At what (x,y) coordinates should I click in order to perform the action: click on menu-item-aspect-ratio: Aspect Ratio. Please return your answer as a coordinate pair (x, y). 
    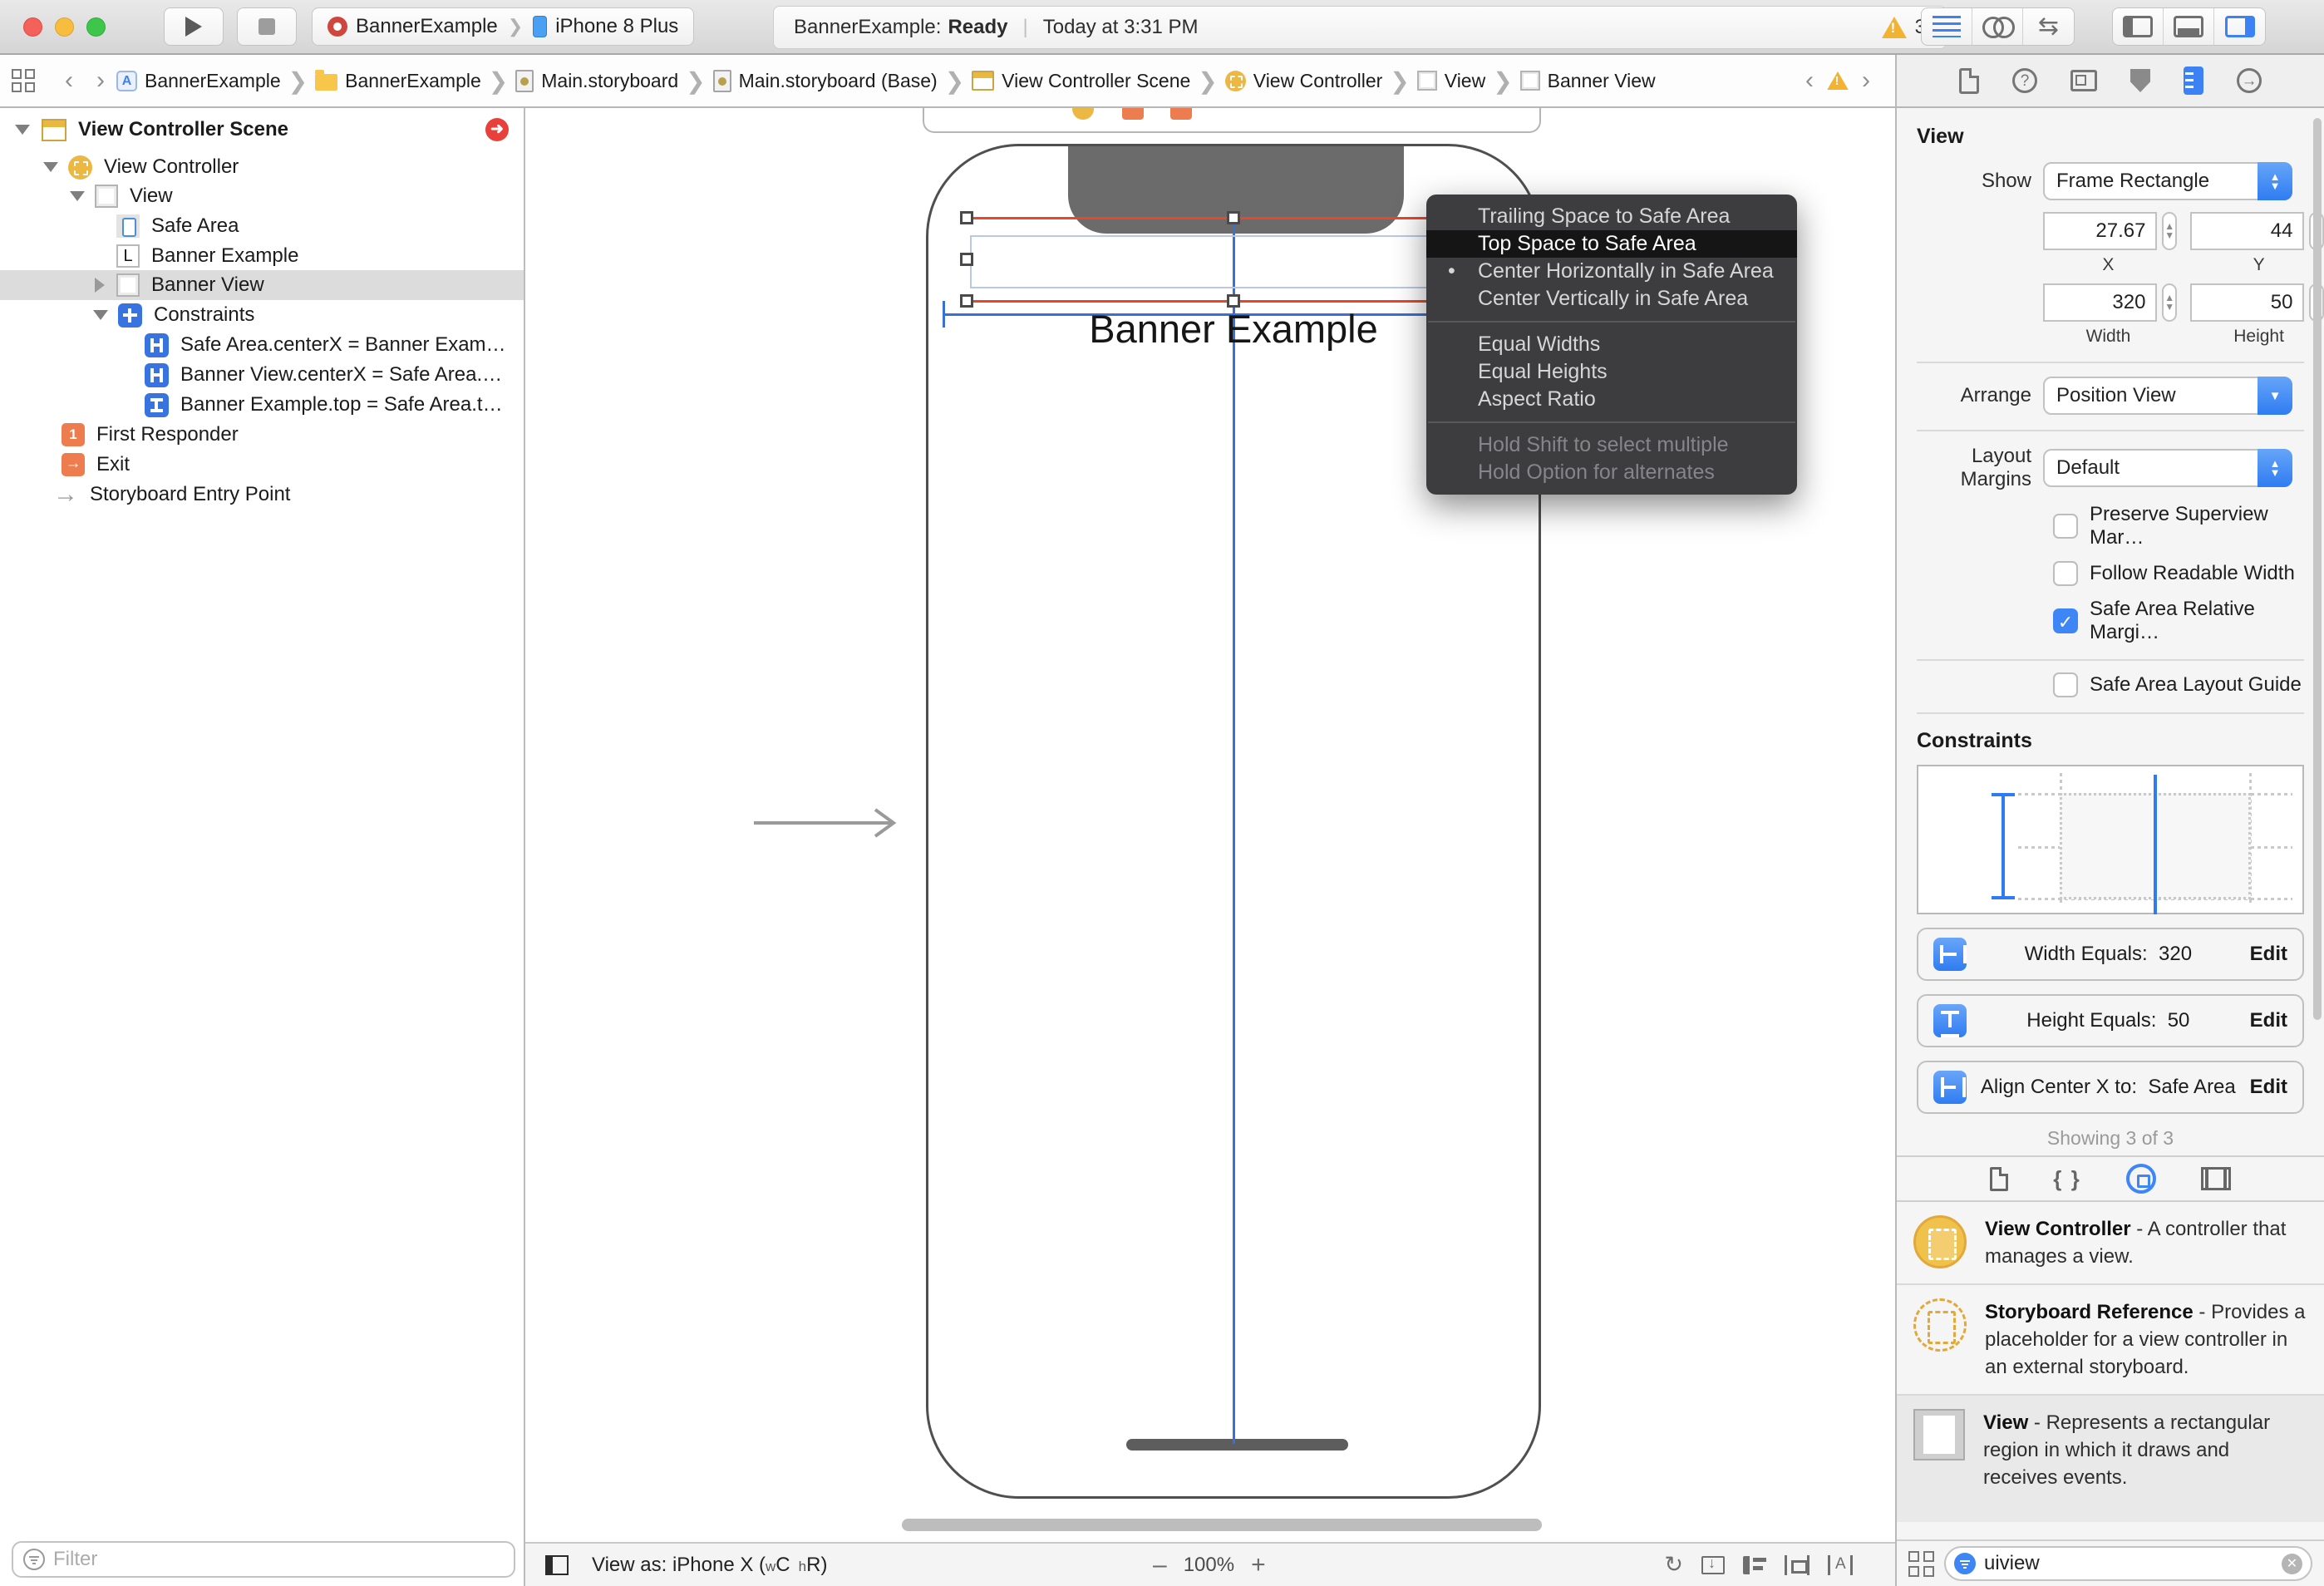
    Looking at the image, I should click on (1611, 399).